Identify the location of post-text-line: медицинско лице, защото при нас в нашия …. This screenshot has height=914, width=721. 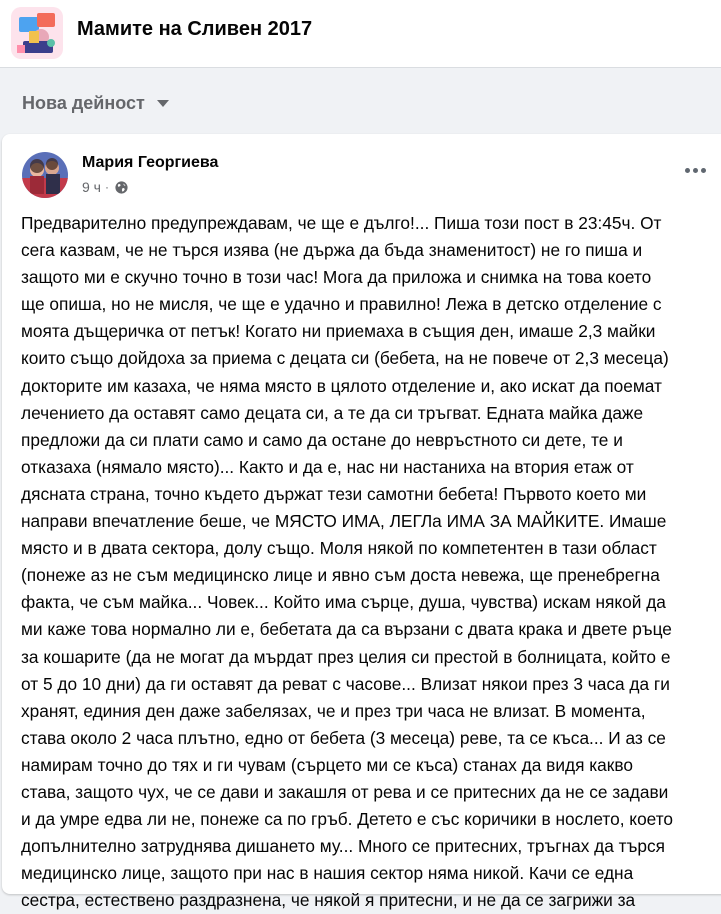
(327, 873).